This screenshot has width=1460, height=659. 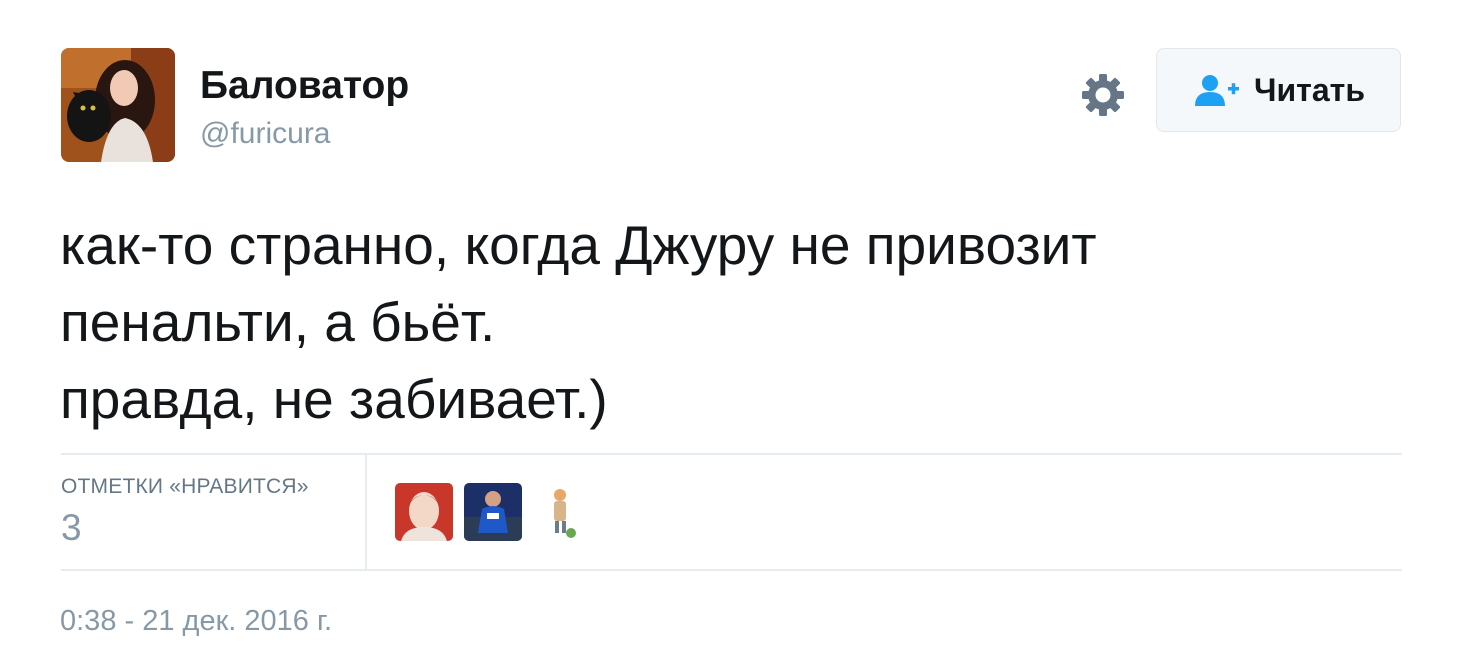 What do you see at coordinates (1103, 95) in the screenshot?
I see `gear-icon` at bounding box center [1103, 95].